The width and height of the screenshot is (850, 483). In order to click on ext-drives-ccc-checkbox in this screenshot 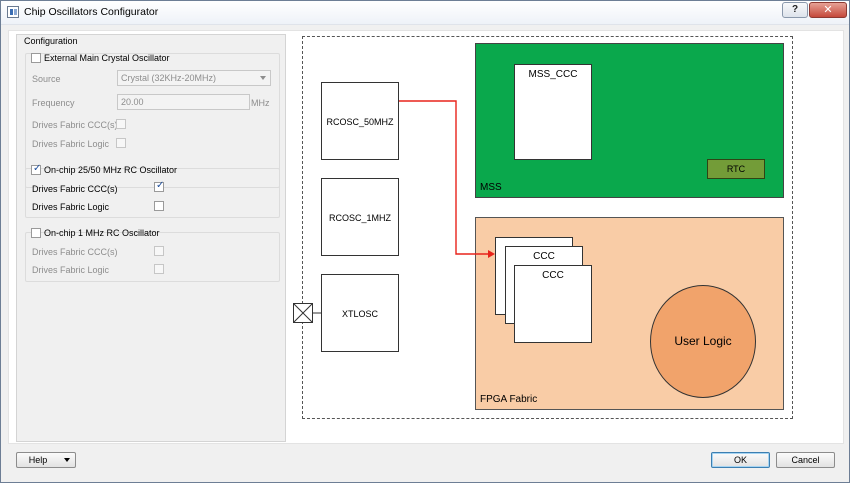, I will do `click(121, 124)`.